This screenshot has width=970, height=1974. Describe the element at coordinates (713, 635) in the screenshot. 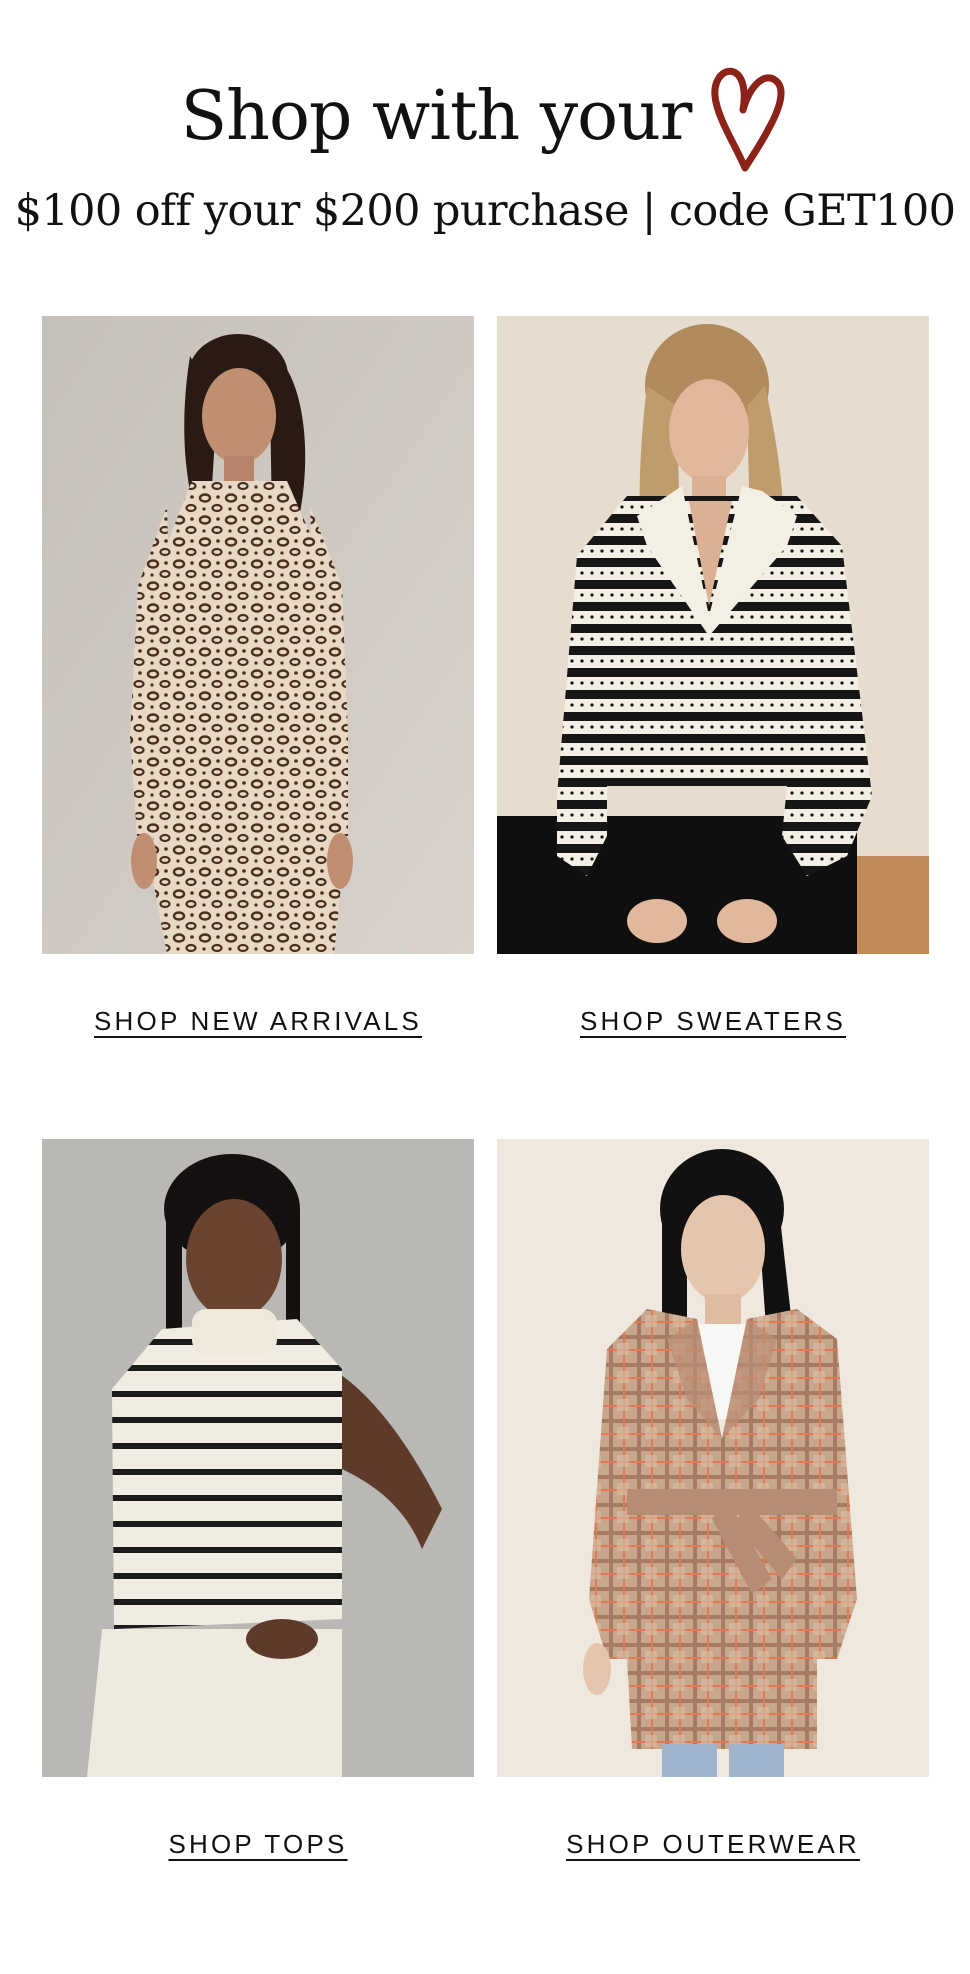

I see `product-photo-striped-sweater` at that location.